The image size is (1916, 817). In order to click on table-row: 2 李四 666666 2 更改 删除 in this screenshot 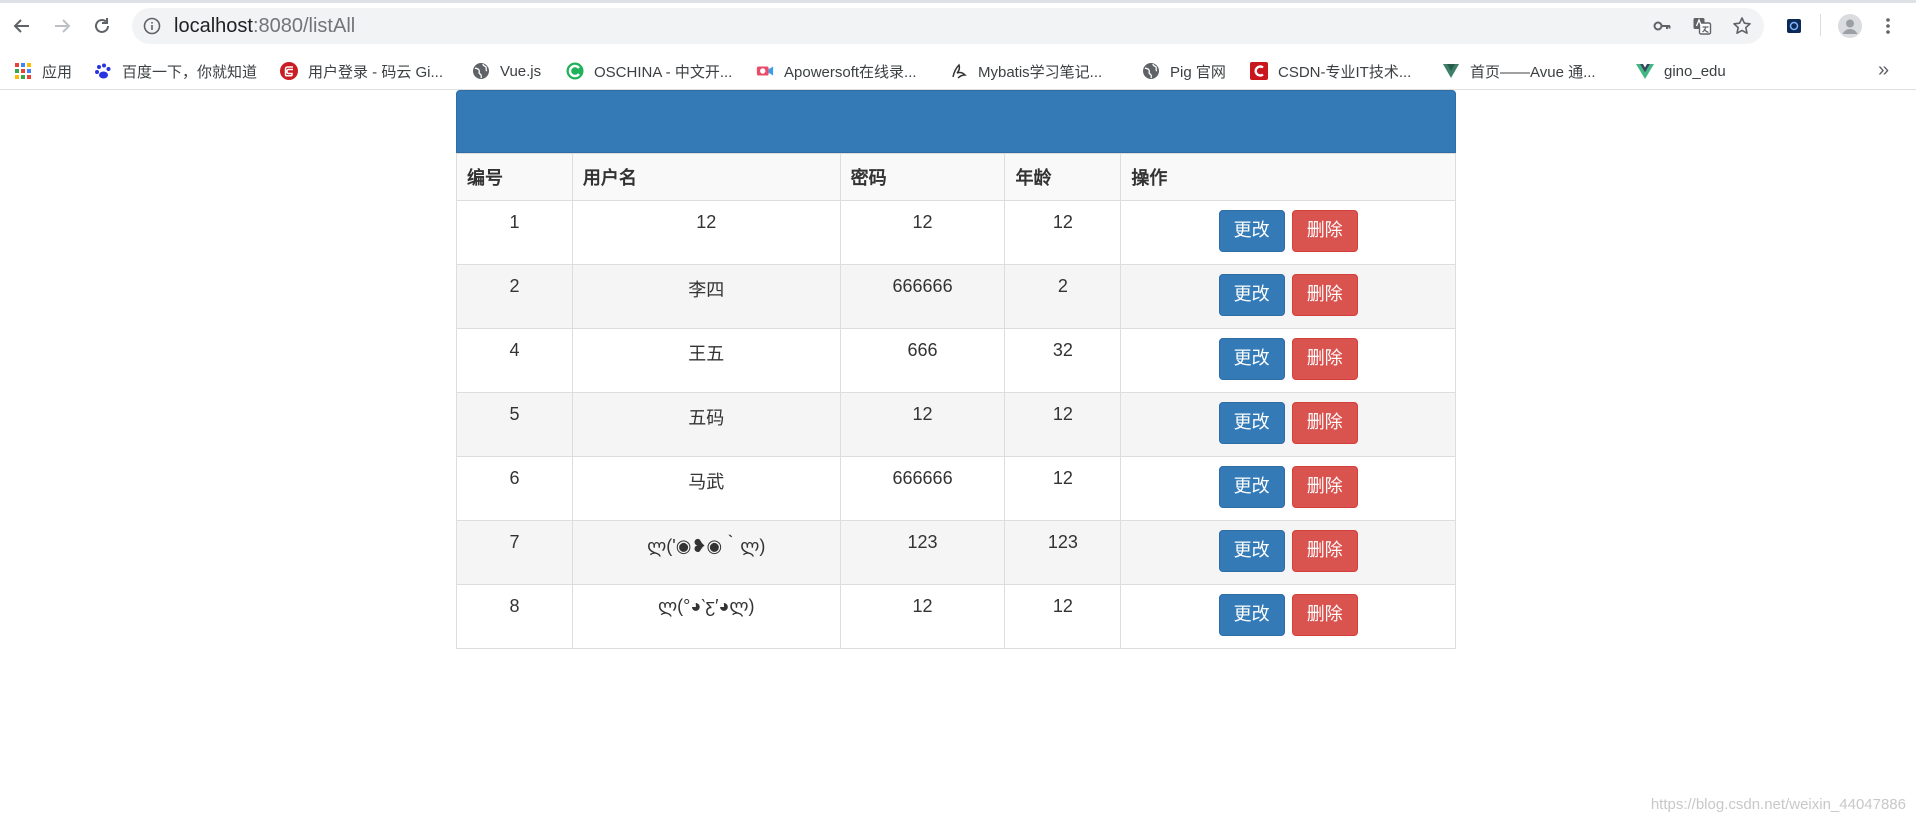, I will do `click(956, 296)`.